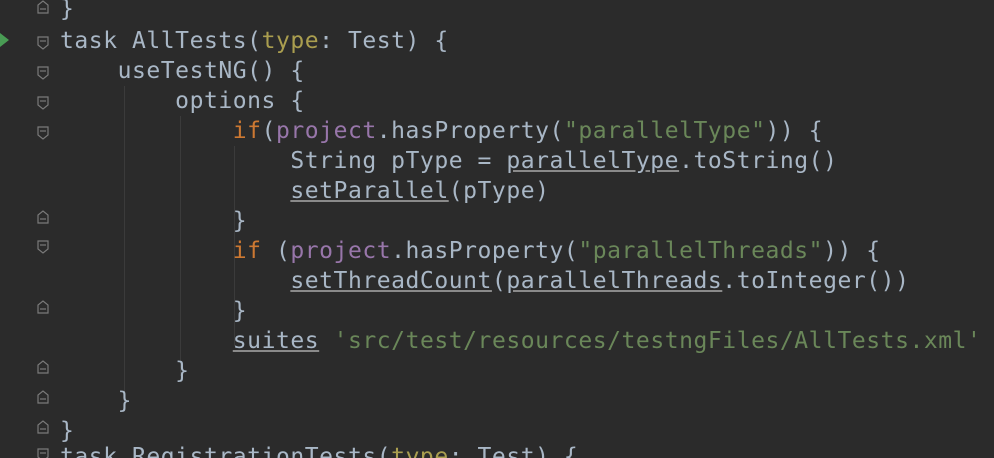  I want to click on brace: }, so click(67, 11).